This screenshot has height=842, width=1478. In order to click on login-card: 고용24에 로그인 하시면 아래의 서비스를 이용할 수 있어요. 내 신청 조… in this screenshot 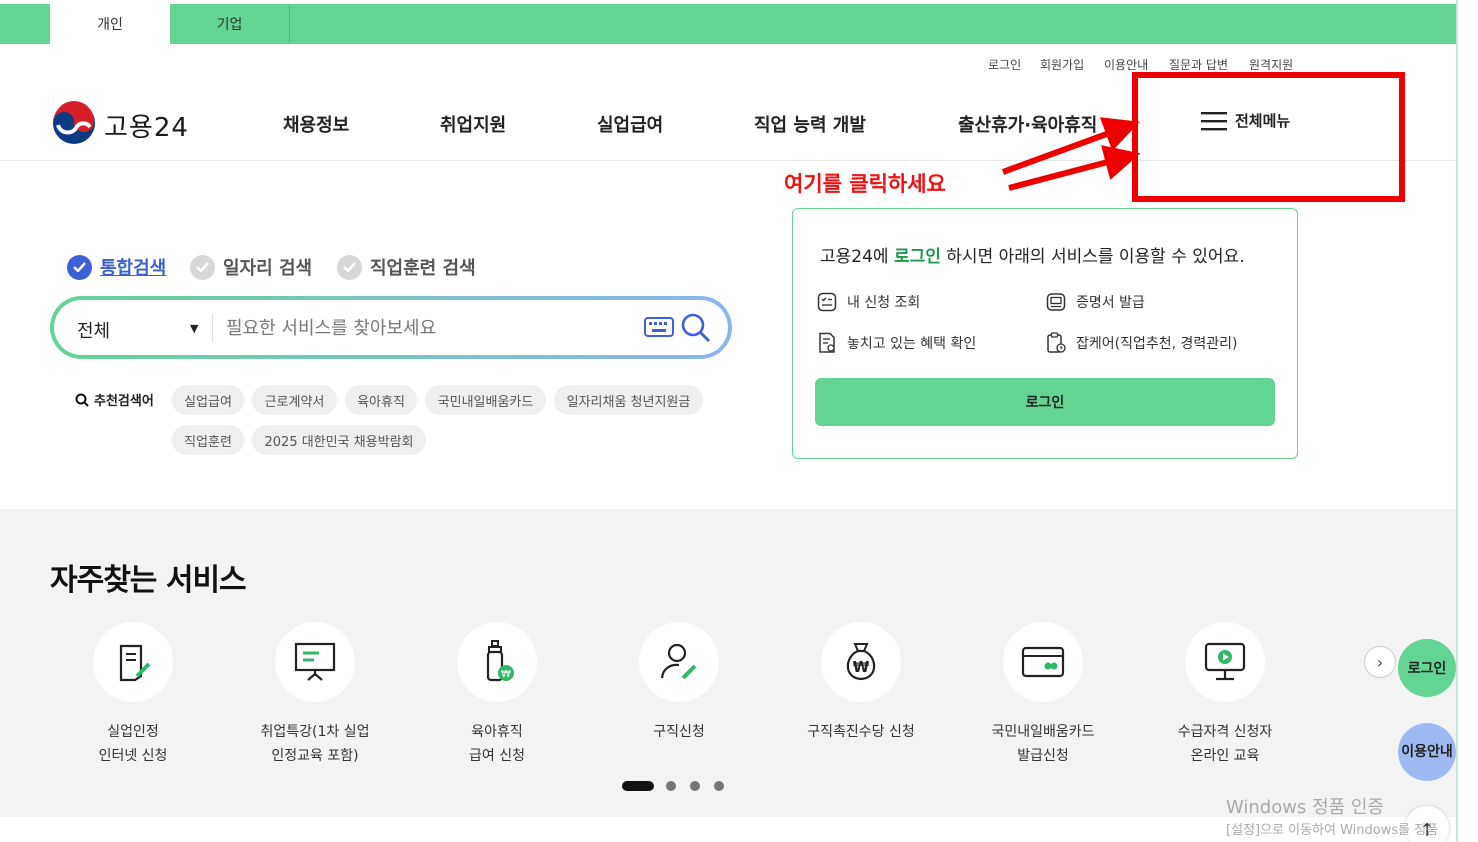, I will do `click(1045, 333)`.